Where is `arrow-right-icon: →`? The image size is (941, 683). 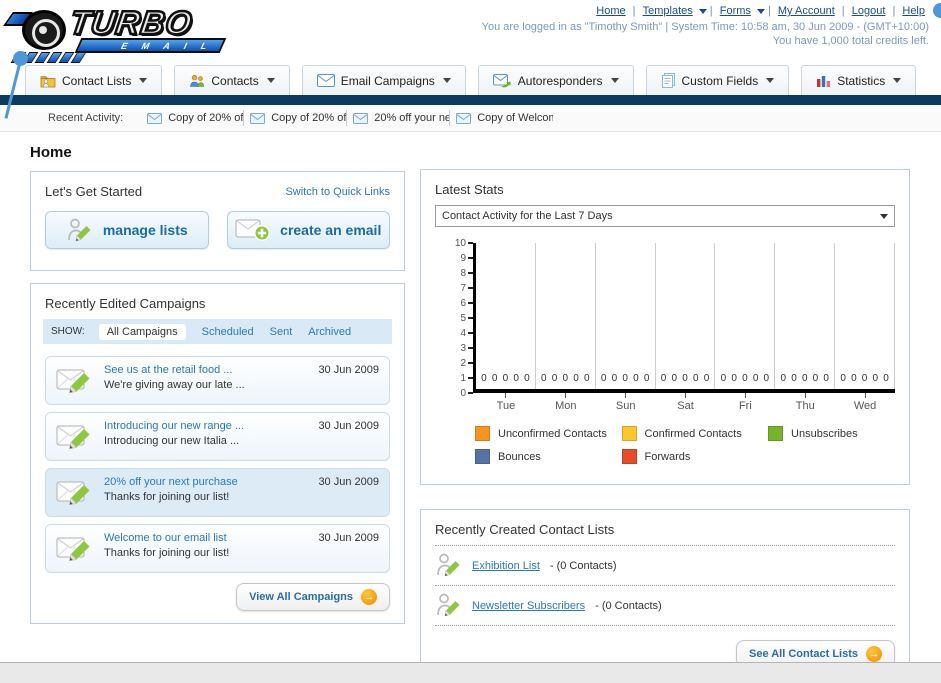 arrow-right-icon: → is located at coordinates (369, 597).